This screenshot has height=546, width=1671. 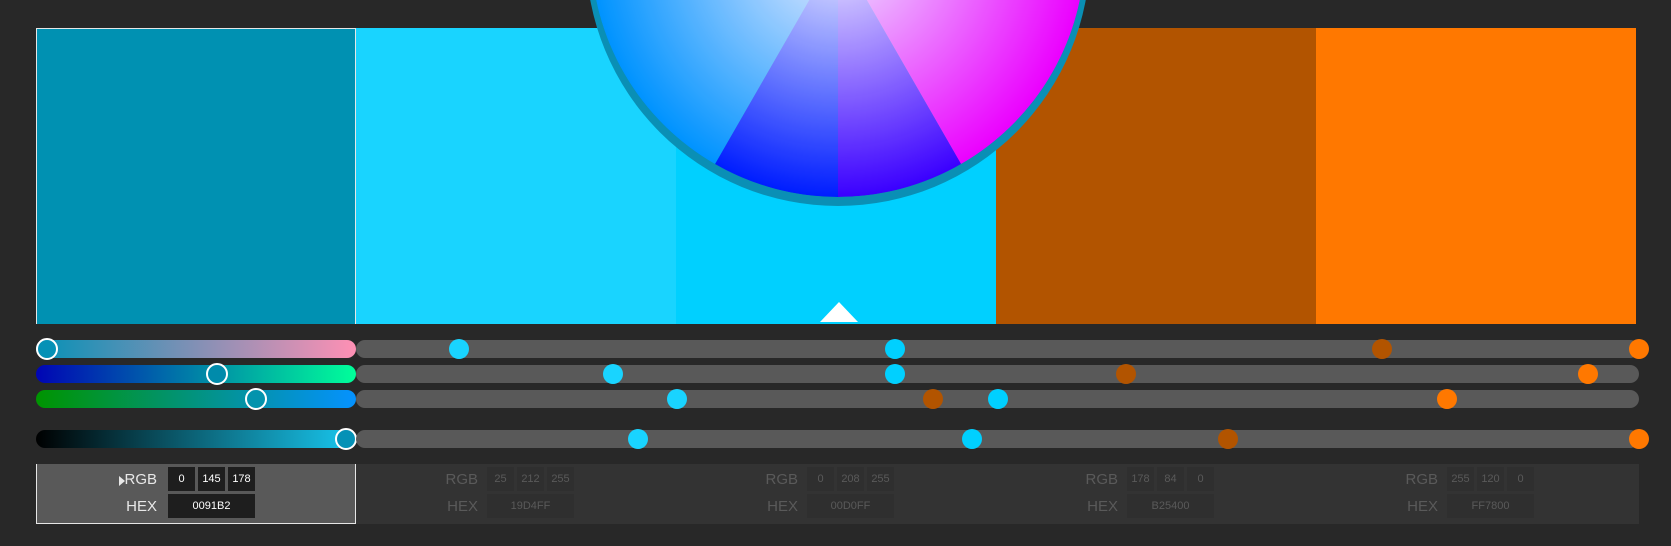 I want to click on base-color-pointer-icon, so click(x=839, y=312).